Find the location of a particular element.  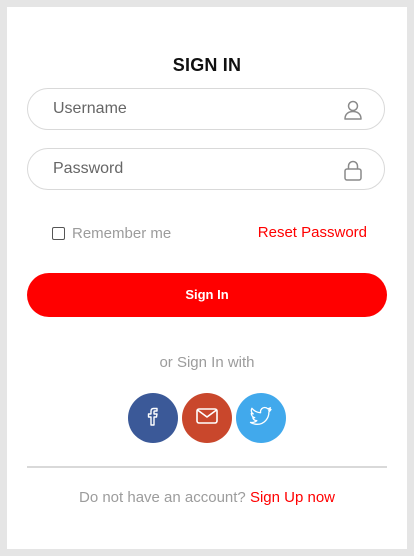

remember-me-label: Remember me is located at coordinates (122, 233).